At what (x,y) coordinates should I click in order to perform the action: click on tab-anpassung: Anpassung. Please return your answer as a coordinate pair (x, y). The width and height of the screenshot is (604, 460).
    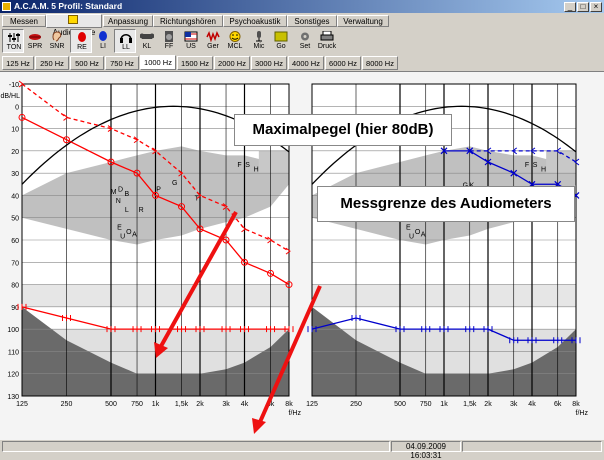
    Looking at the image, I should click on (128, 21).